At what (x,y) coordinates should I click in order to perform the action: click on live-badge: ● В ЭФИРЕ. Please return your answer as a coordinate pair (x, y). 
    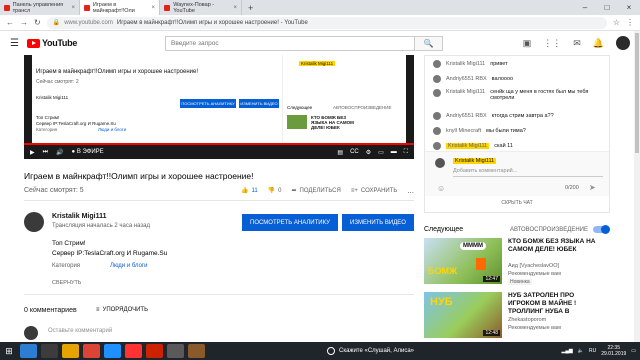
    Looking at the image, I should click on (88, 152).